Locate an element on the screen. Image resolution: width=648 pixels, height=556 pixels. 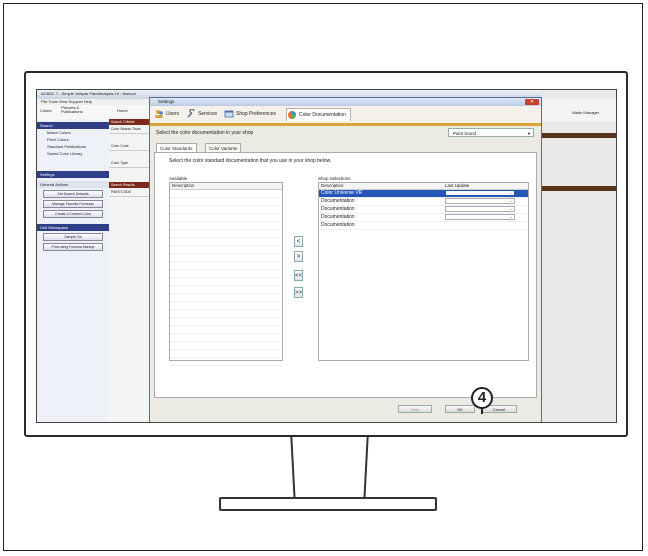
tab-services: Services is located at coordinates (201, 114).